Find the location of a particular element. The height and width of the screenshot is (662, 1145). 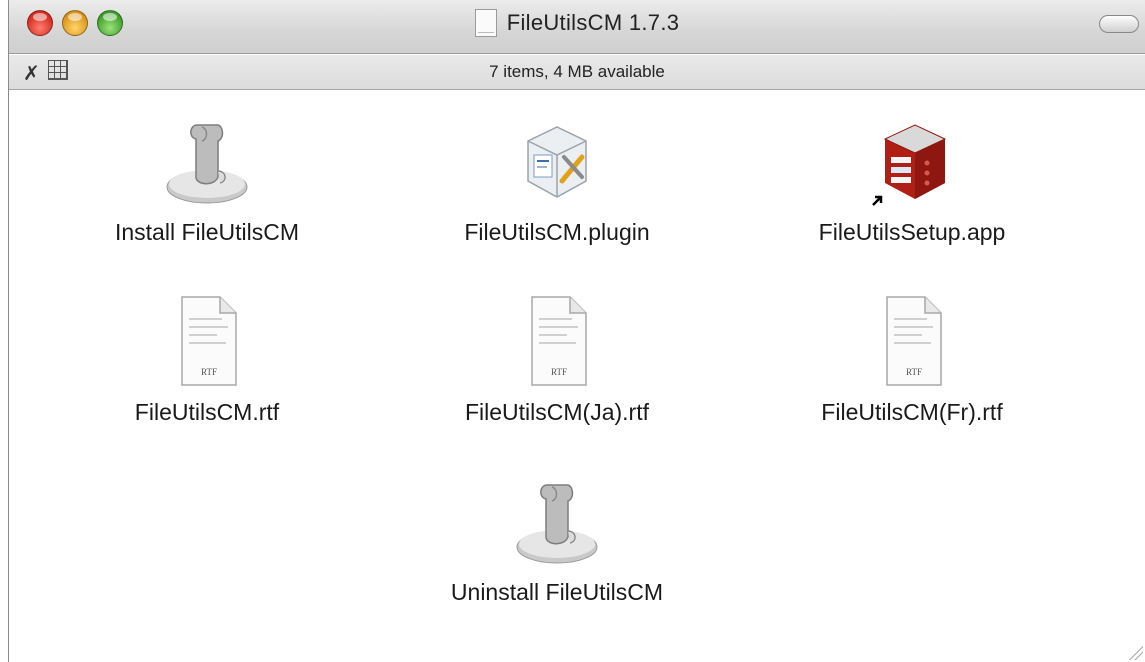

toolbar-toggle-button is located at coordinates (1119, 24).